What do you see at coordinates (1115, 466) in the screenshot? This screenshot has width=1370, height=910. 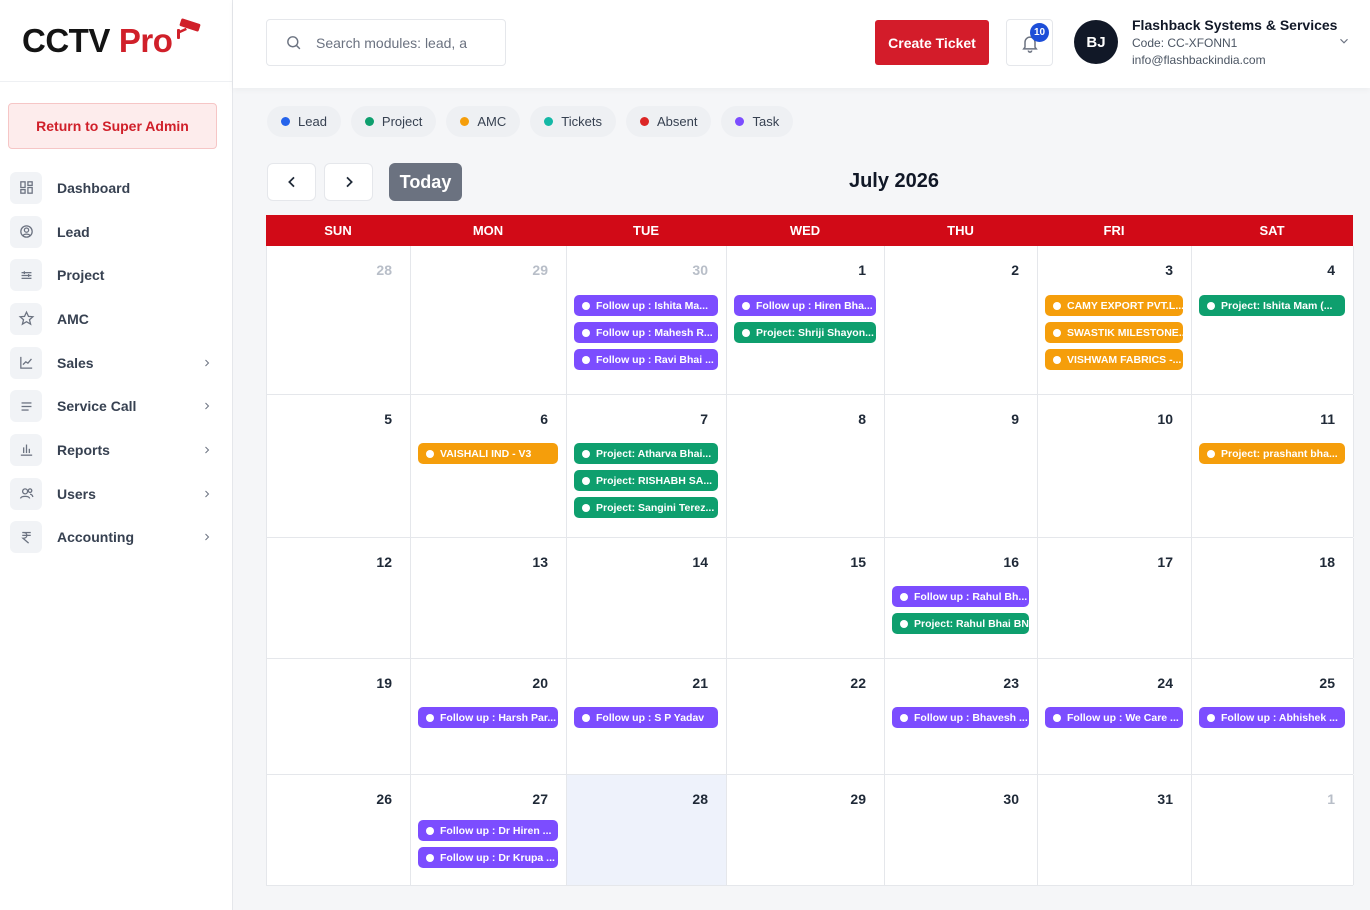 I see `calendar-day: 10` at bounding box center [1115, 466].